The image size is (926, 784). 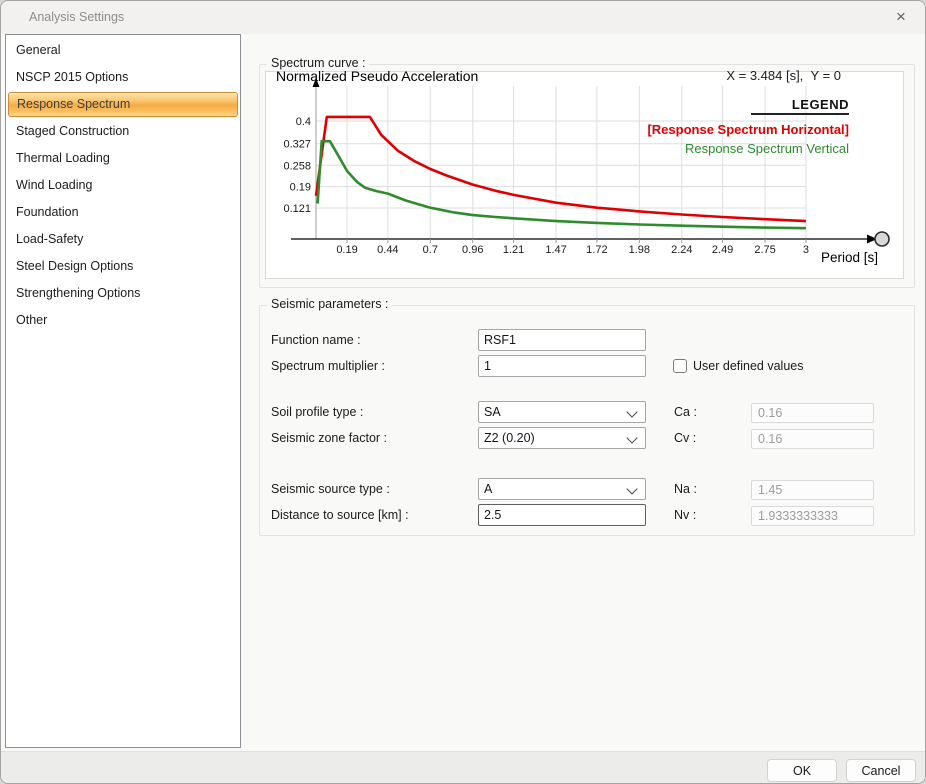 I want to click on seismic-zone-factor-label: Seismic zone factor :, so click(x=329, y=438).